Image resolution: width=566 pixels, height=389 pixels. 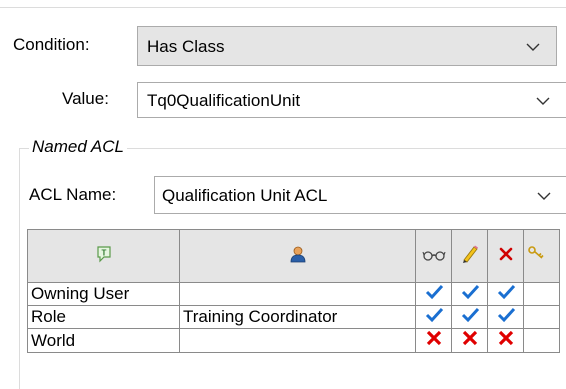 What do you see at coordinates (245, 195) in the screenshot?
I see `acl-name-dropdown-value: Qualification Unit ACL` at bounding box center [245, 195].